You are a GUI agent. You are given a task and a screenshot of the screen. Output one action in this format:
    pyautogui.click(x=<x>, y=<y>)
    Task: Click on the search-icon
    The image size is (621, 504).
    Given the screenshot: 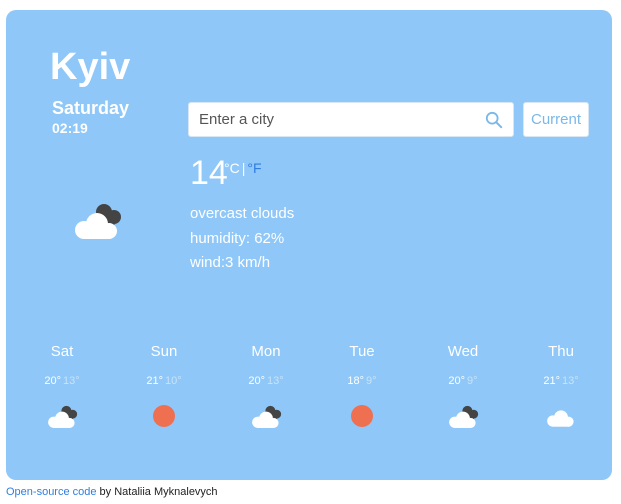 What is the action you would take?
    pyautogui.click(x=494, y=120)
    